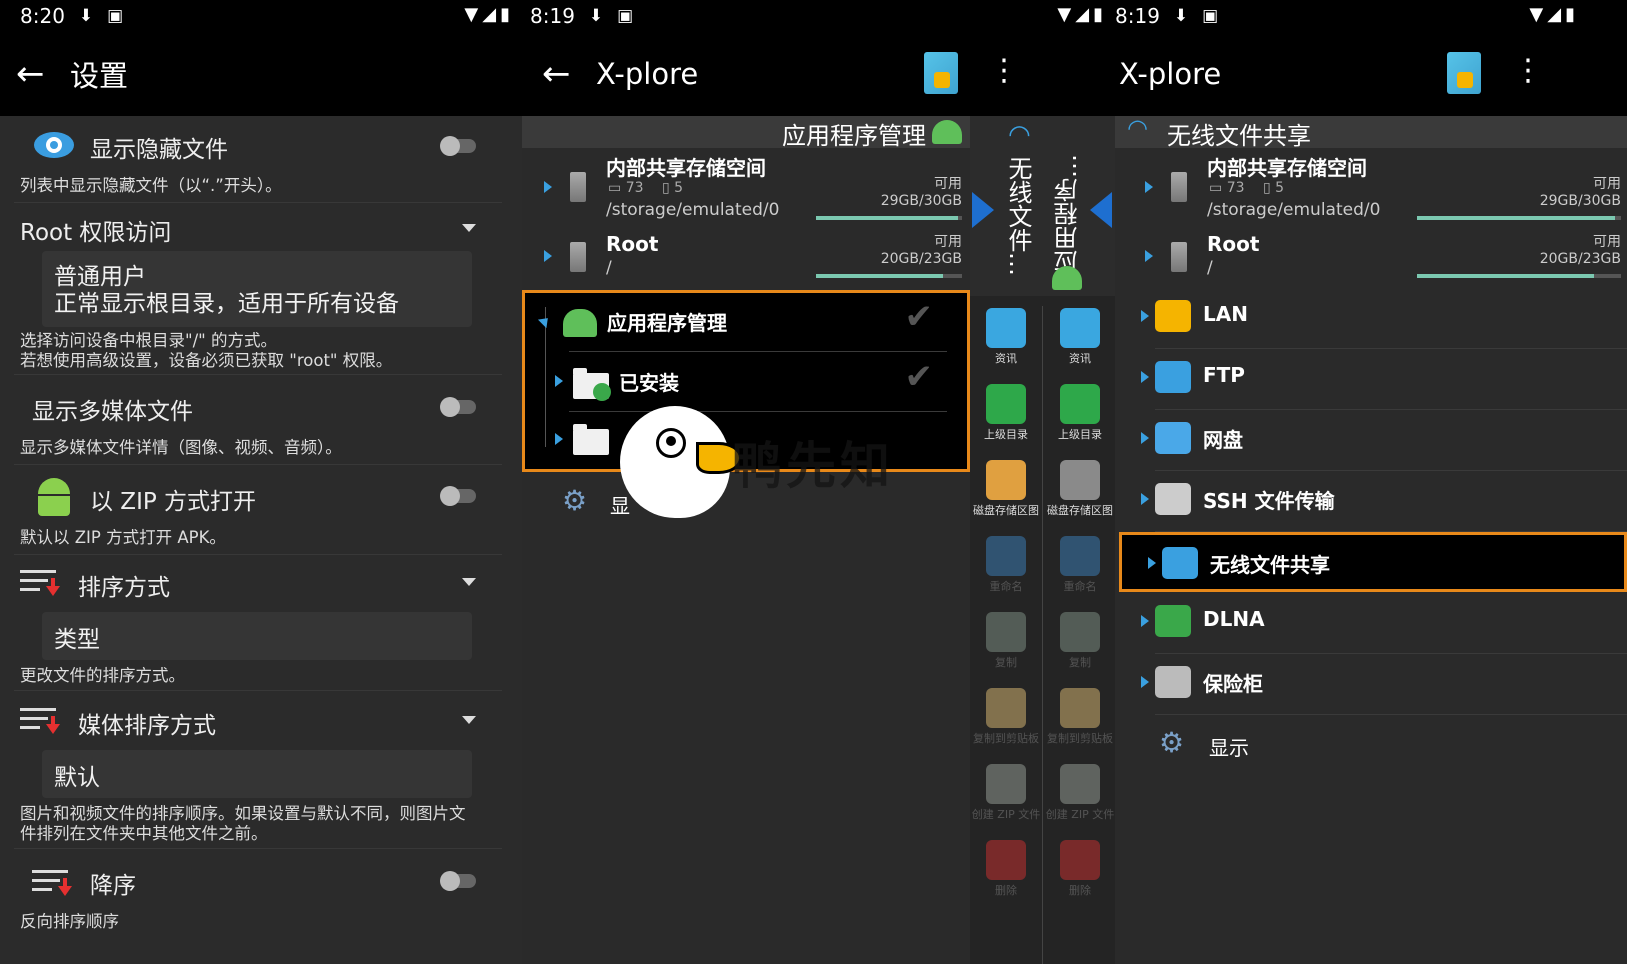  Describe the element at coordinates (746, 322) in the screenshot. I see `tree-item-app-manager: 应用程序管理 ✔` at that location.